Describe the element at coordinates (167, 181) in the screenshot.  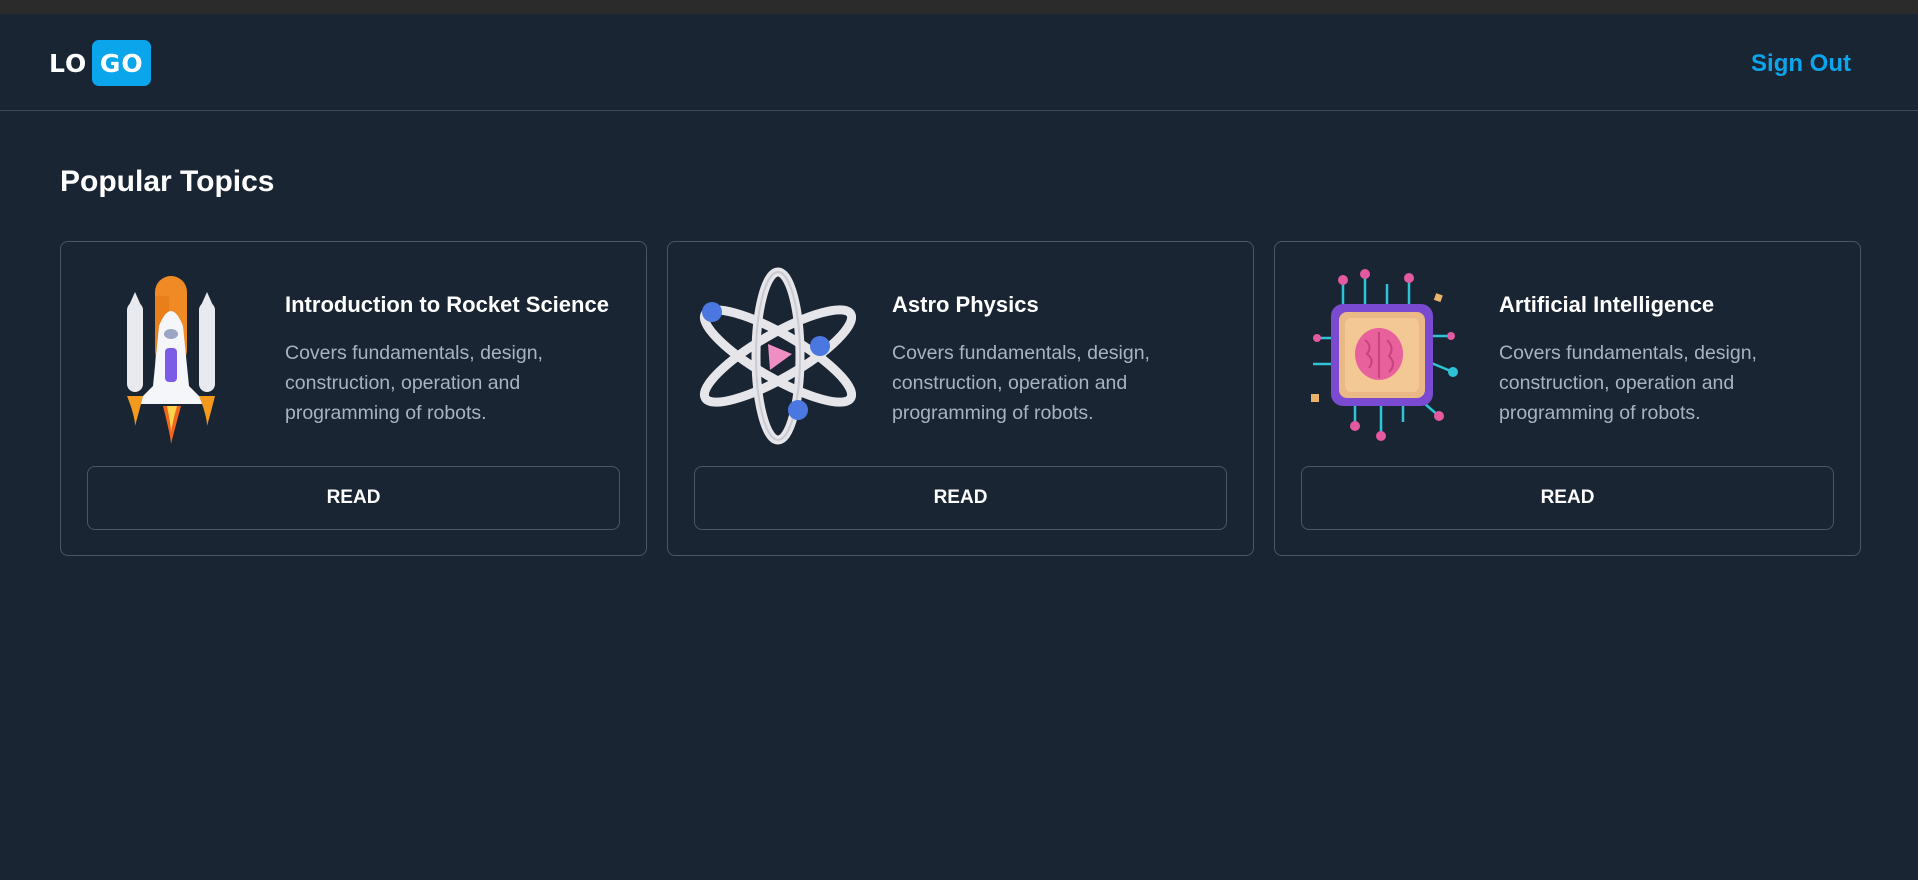
I see `page-title: Popular Topics` at that location.